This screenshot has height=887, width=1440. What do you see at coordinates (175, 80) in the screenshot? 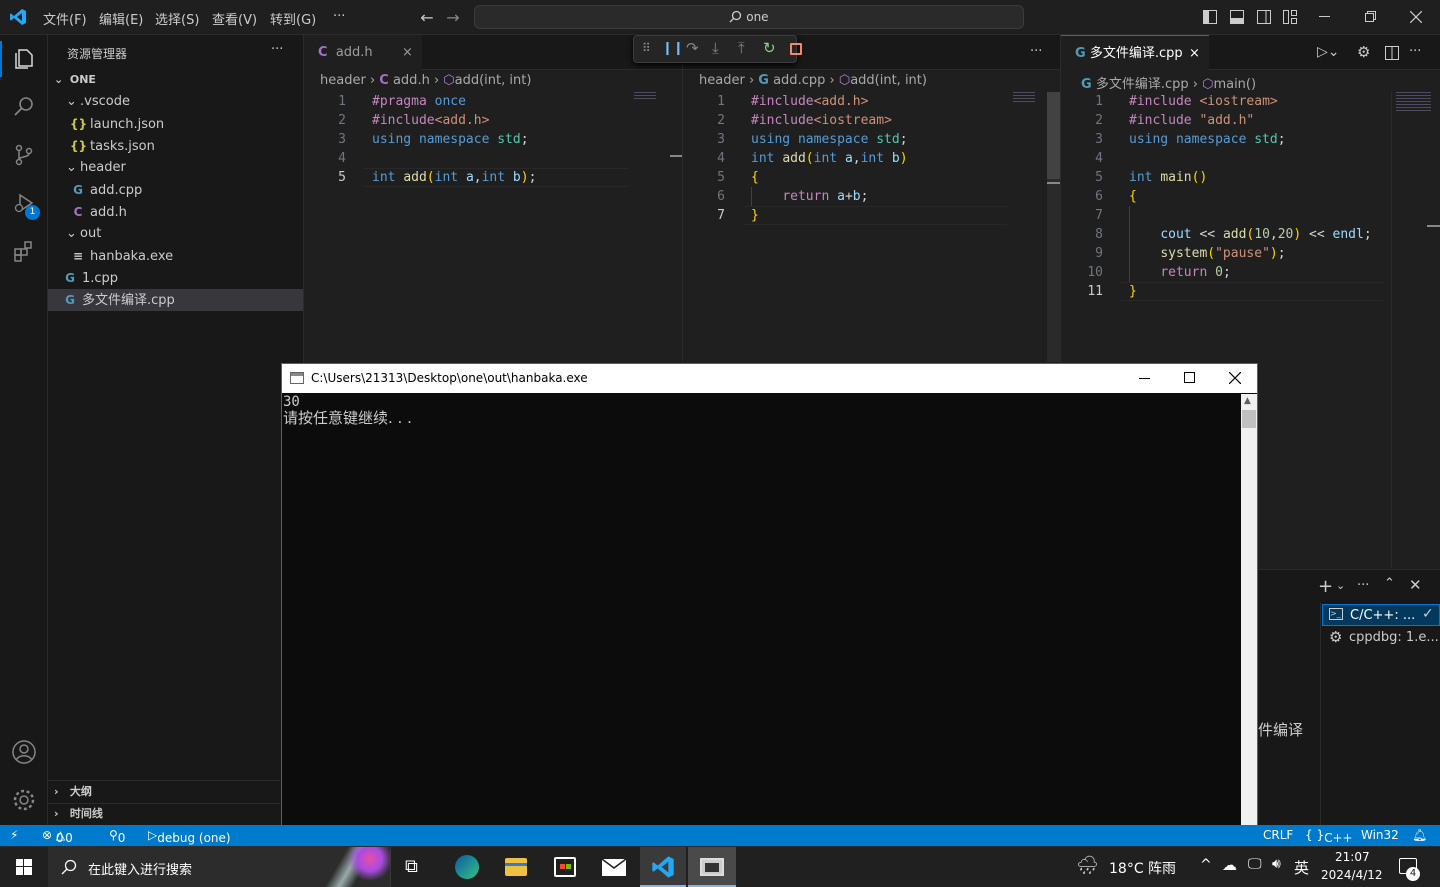
I see `root-folder-one: ⌄ ONE` at bounding box center [175, 80].